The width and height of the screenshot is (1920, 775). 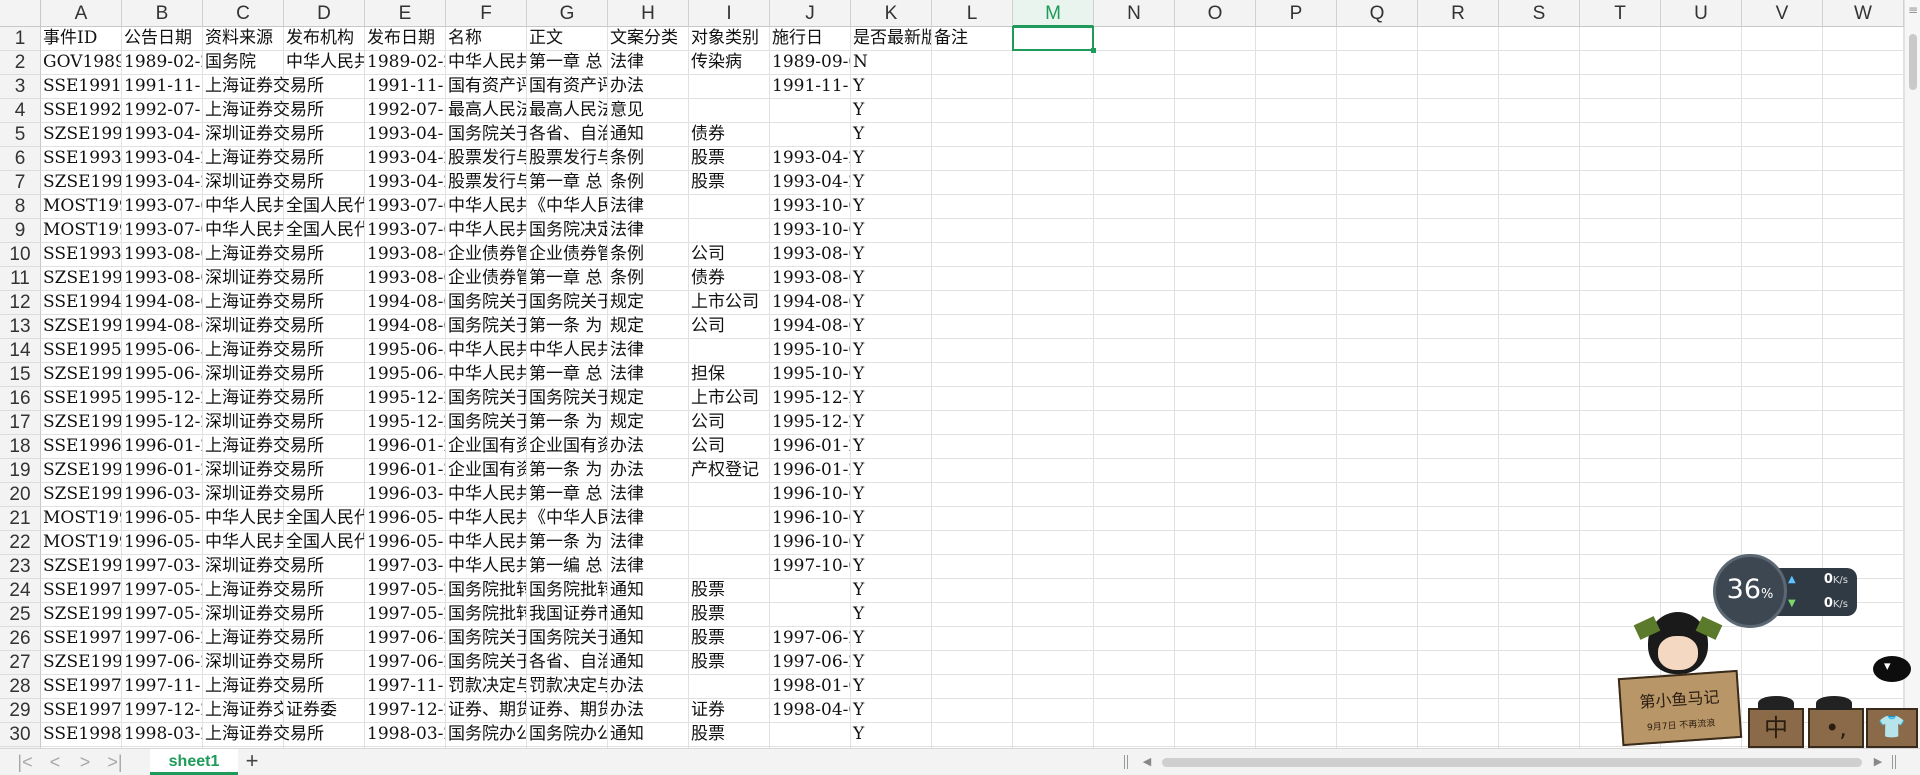 What do you see at coordinates (1134, 567) in the screenshot?
I see `cell-n23` at bounding box center [1134, 567].